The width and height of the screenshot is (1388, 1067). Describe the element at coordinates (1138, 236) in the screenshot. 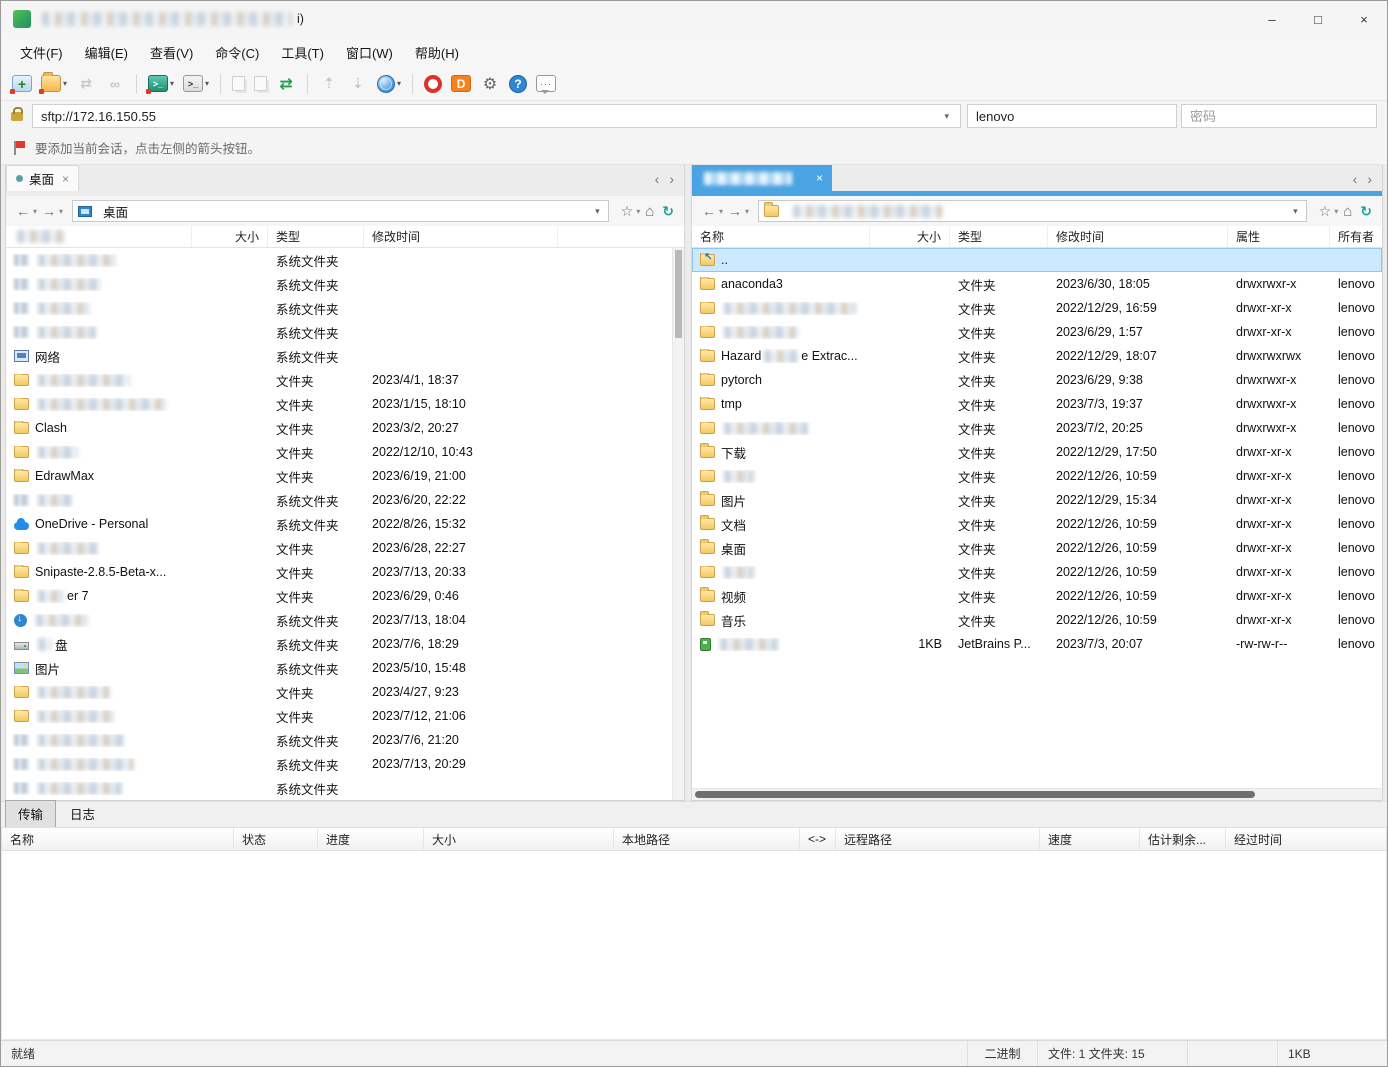

I see `column-header: 修改时间` at that location.